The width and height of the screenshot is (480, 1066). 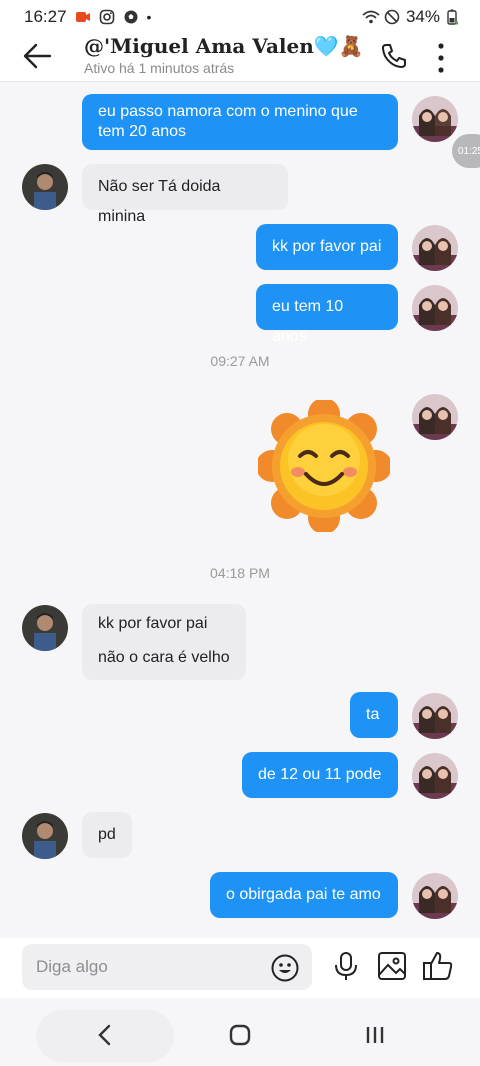 I want to click on instagram-icon, so click(x=107, y=17).